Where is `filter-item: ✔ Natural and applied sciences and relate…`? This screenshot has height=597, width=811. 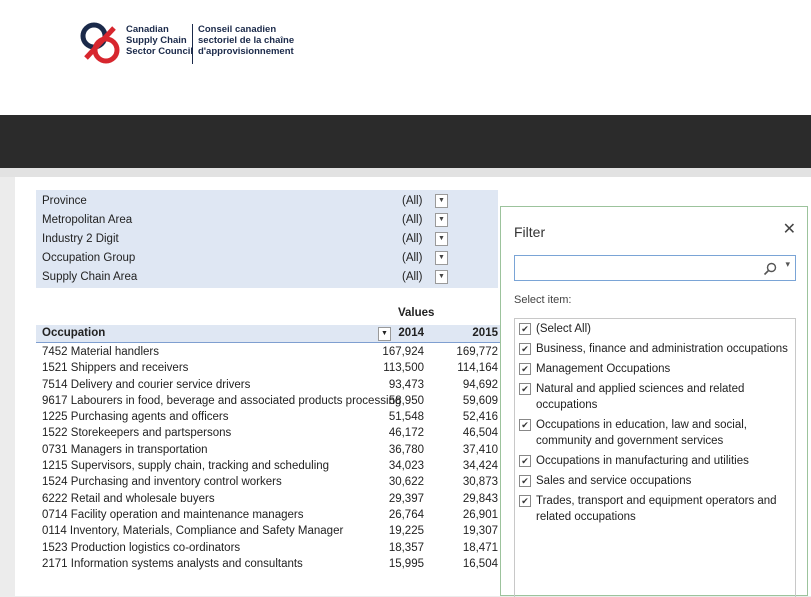
filter-item: ✔ Natural and applied sciences and relate… is located at coordinates (655, 397).